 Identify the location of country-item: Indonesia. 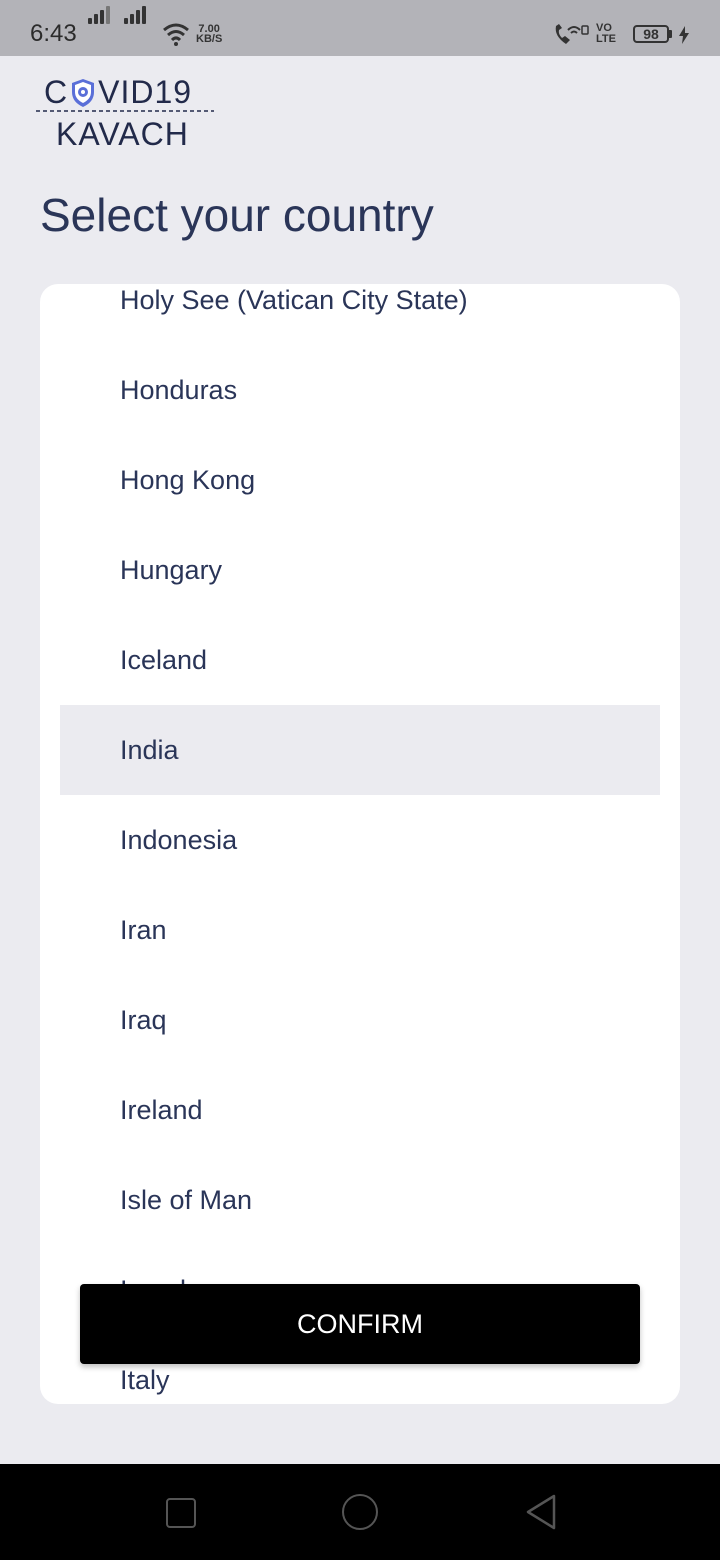
(360, 840).